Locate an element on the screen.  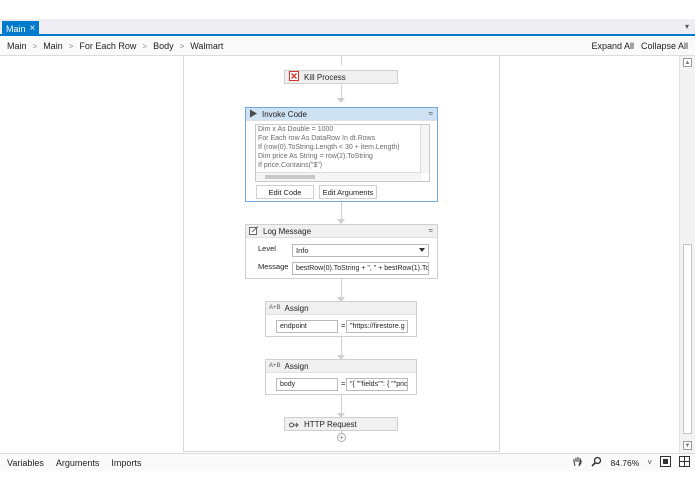
edit-arguments-button: Edit Arguments is located at coordinates (348, 192).